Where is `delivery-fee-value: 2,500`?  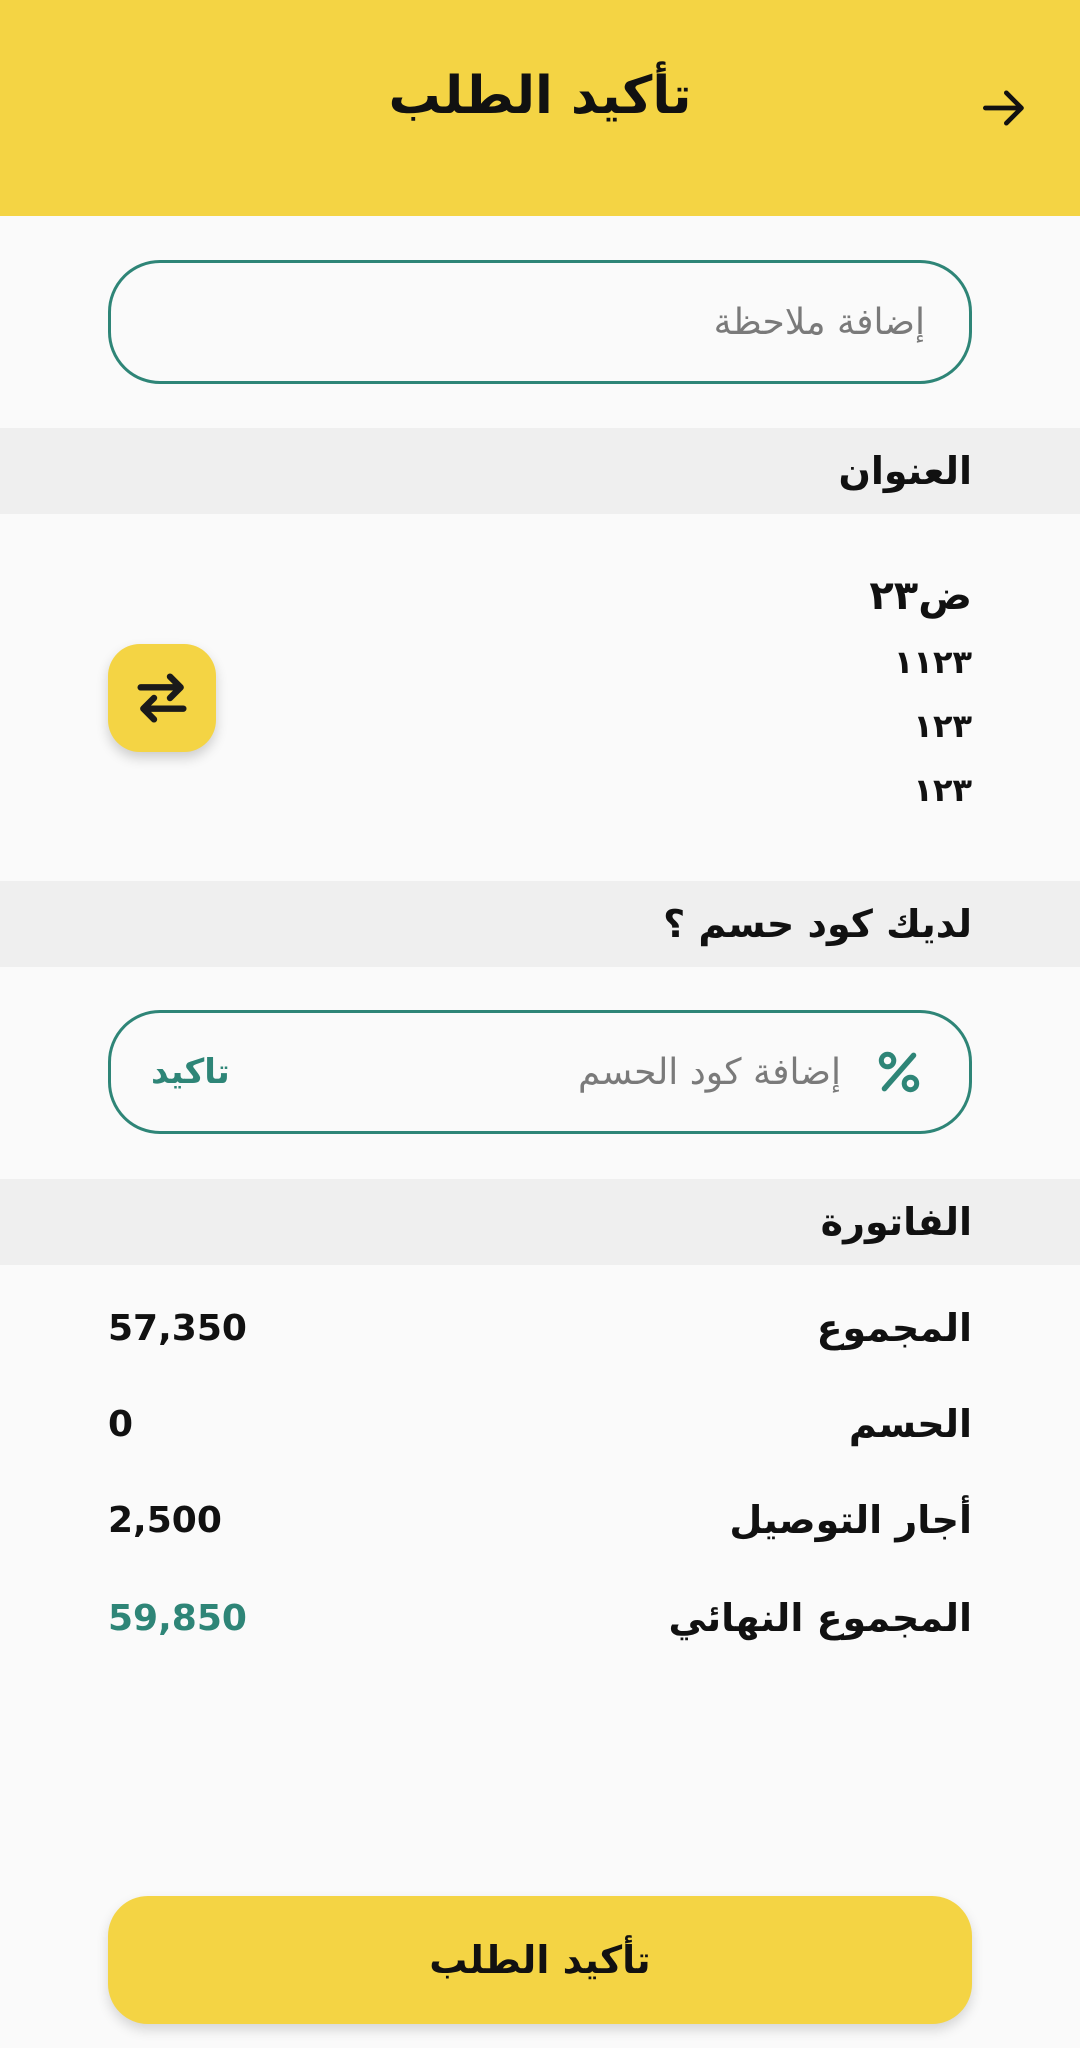 delivery-fee-value: 2,500 is located at coordinates (165, 1520).